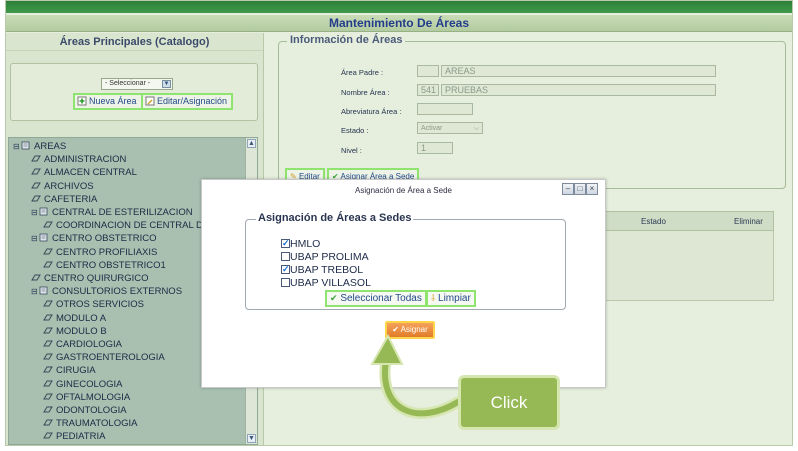 The height and width of the screenshot is (451, 798). What do you see at coordinates (362, 72) in the screenshot?
I see `area-padre-label: Área Padre :` at bounding box center [362, 72].